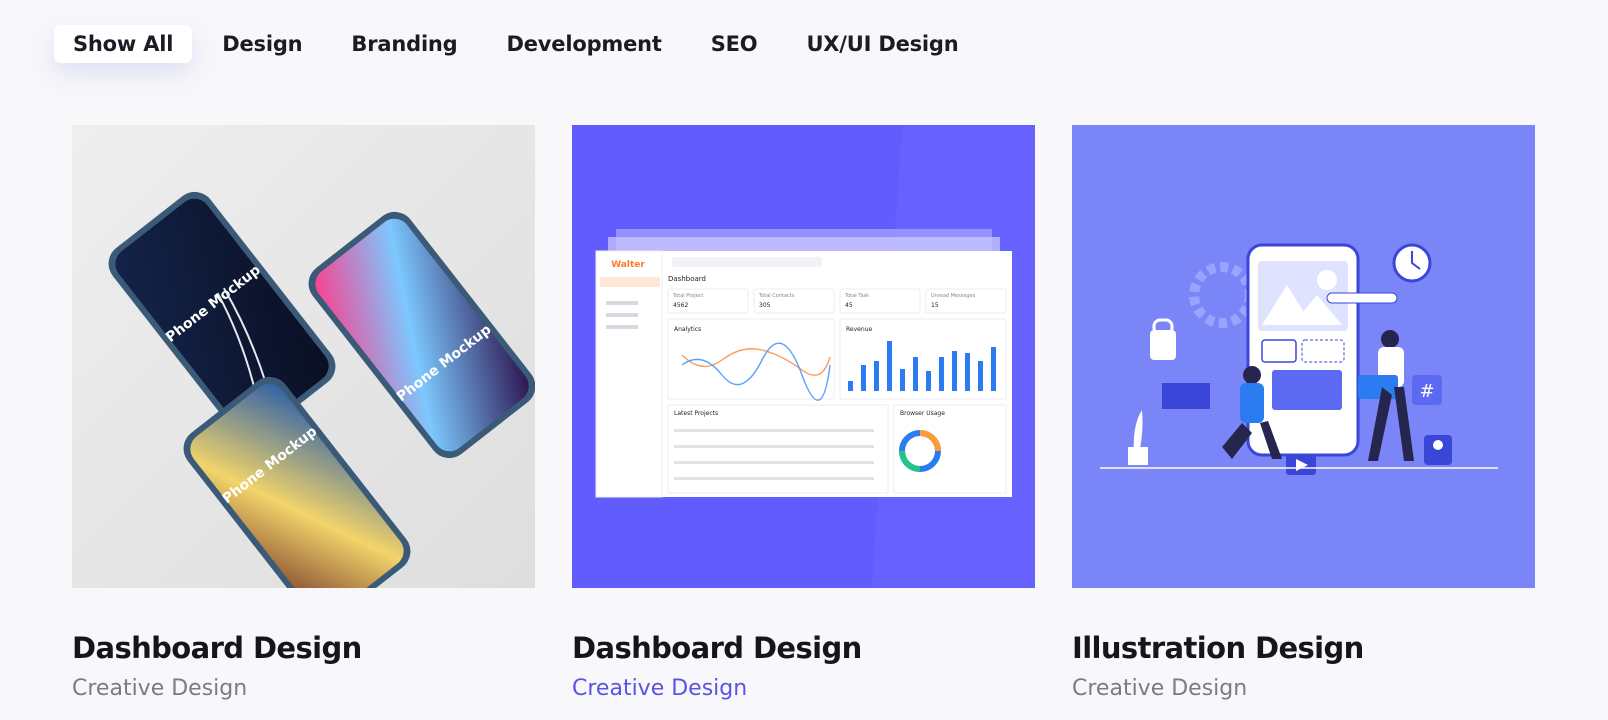  Describe the element at coordinates (687, 296) in the screenshot. I see `stat-1-label: Total Project` at that location.